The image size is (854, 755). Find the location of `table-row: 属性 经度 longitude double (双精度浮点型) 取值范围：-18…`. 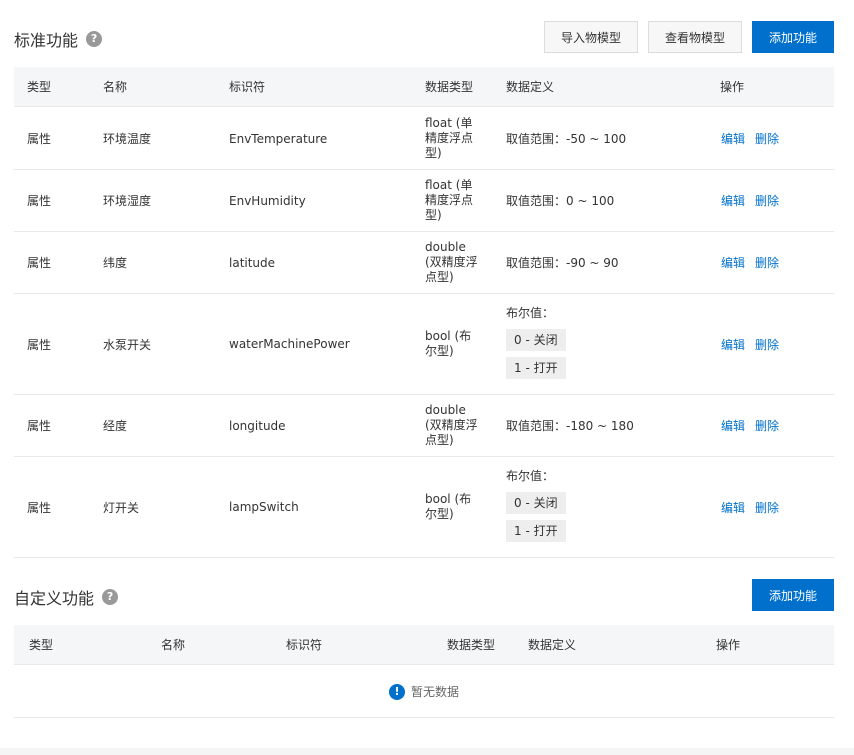

table-row: 属性 经度 longitude double (双精度浮点型) 取值范围：-18… is located at coordinates (424, 426).